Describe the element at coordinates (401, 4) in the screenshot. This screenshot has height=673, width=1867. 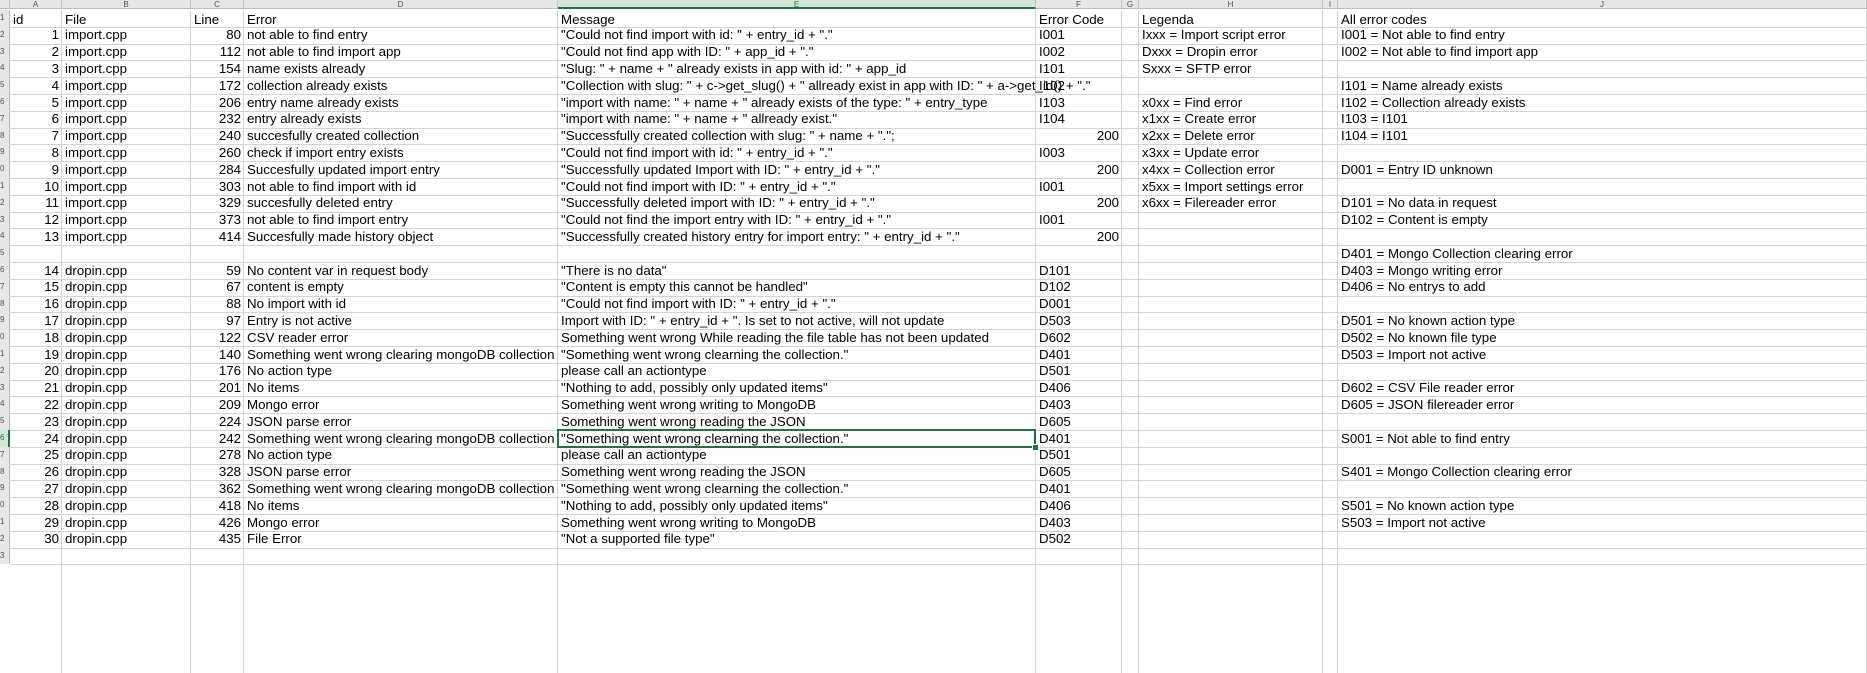
I see `column-header-d: D` at that location.